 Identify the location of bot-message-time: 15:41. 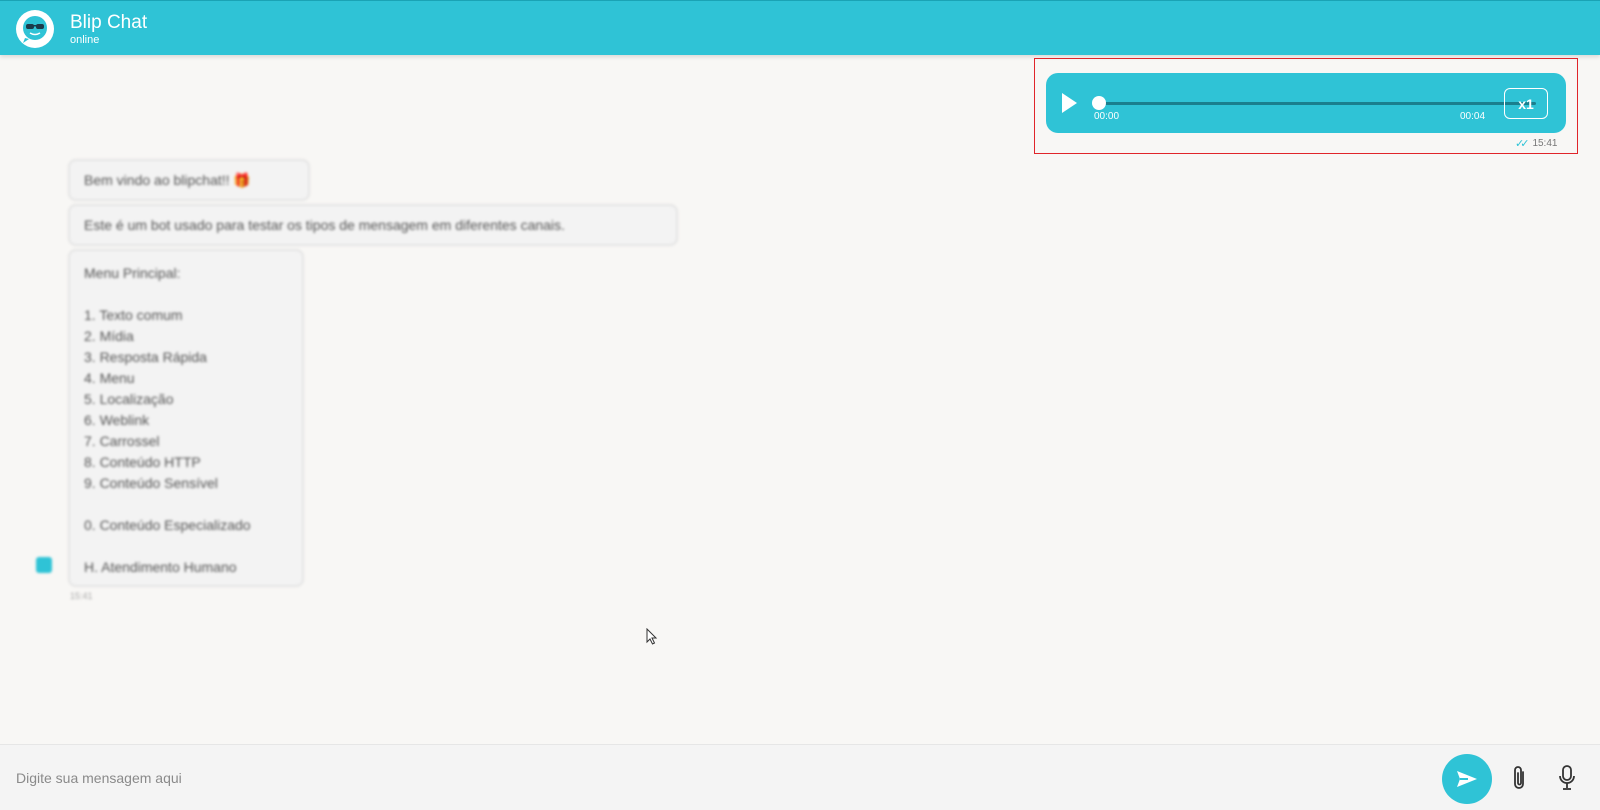
(81, 596).